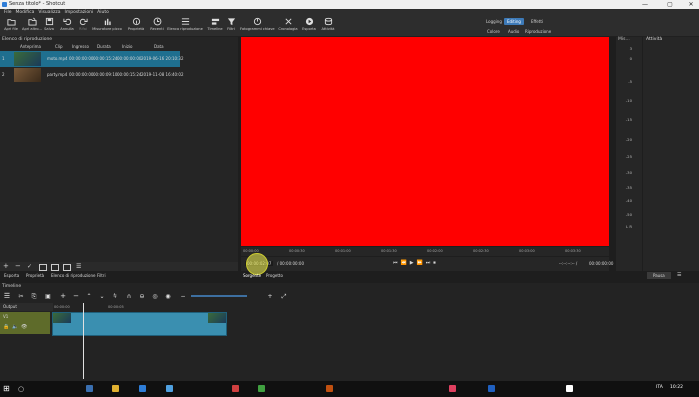 This screenshot has width=699, height=397. Describe the element at coordinates (284, 296) in the screenshot. I see `zoom-fit-icon: ⤢` at that location.